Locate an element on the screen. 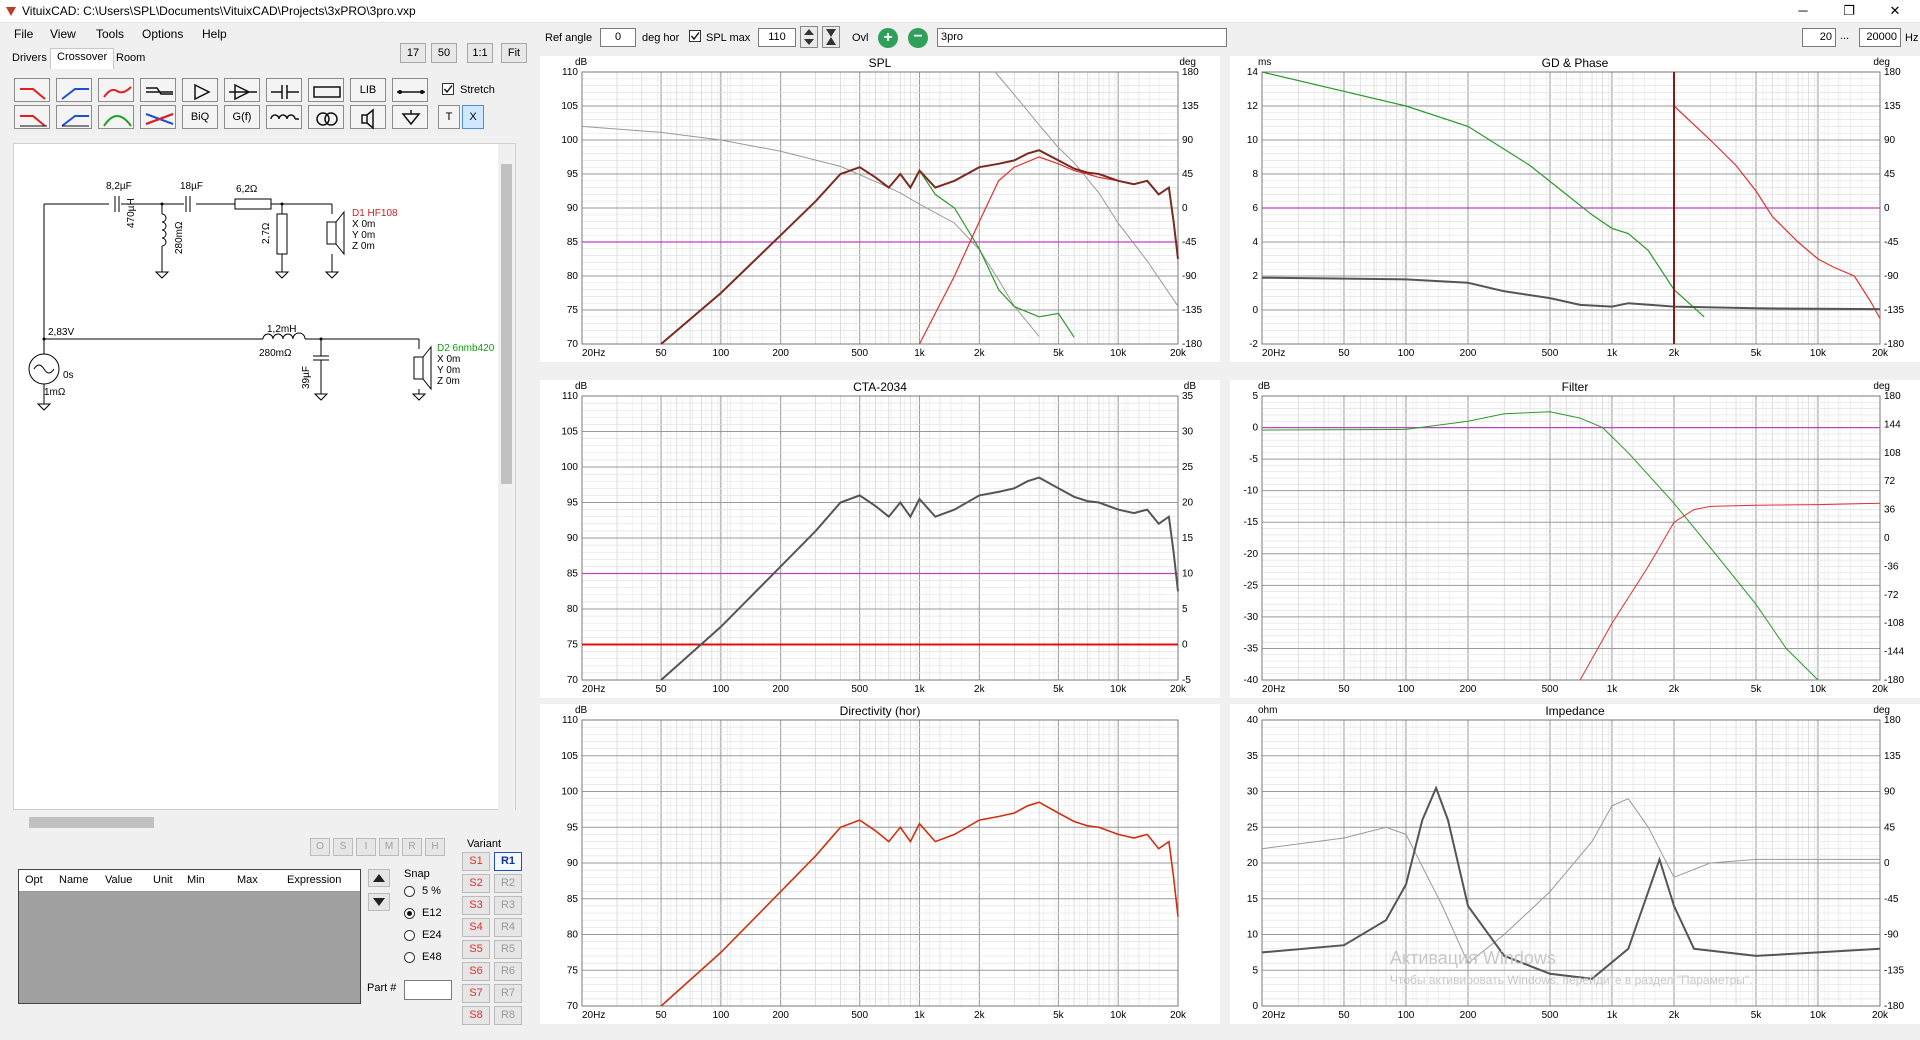 This screenshot has height=1040, width=1920. lowpass-2nd-icon is located at coordinates (32, 117).